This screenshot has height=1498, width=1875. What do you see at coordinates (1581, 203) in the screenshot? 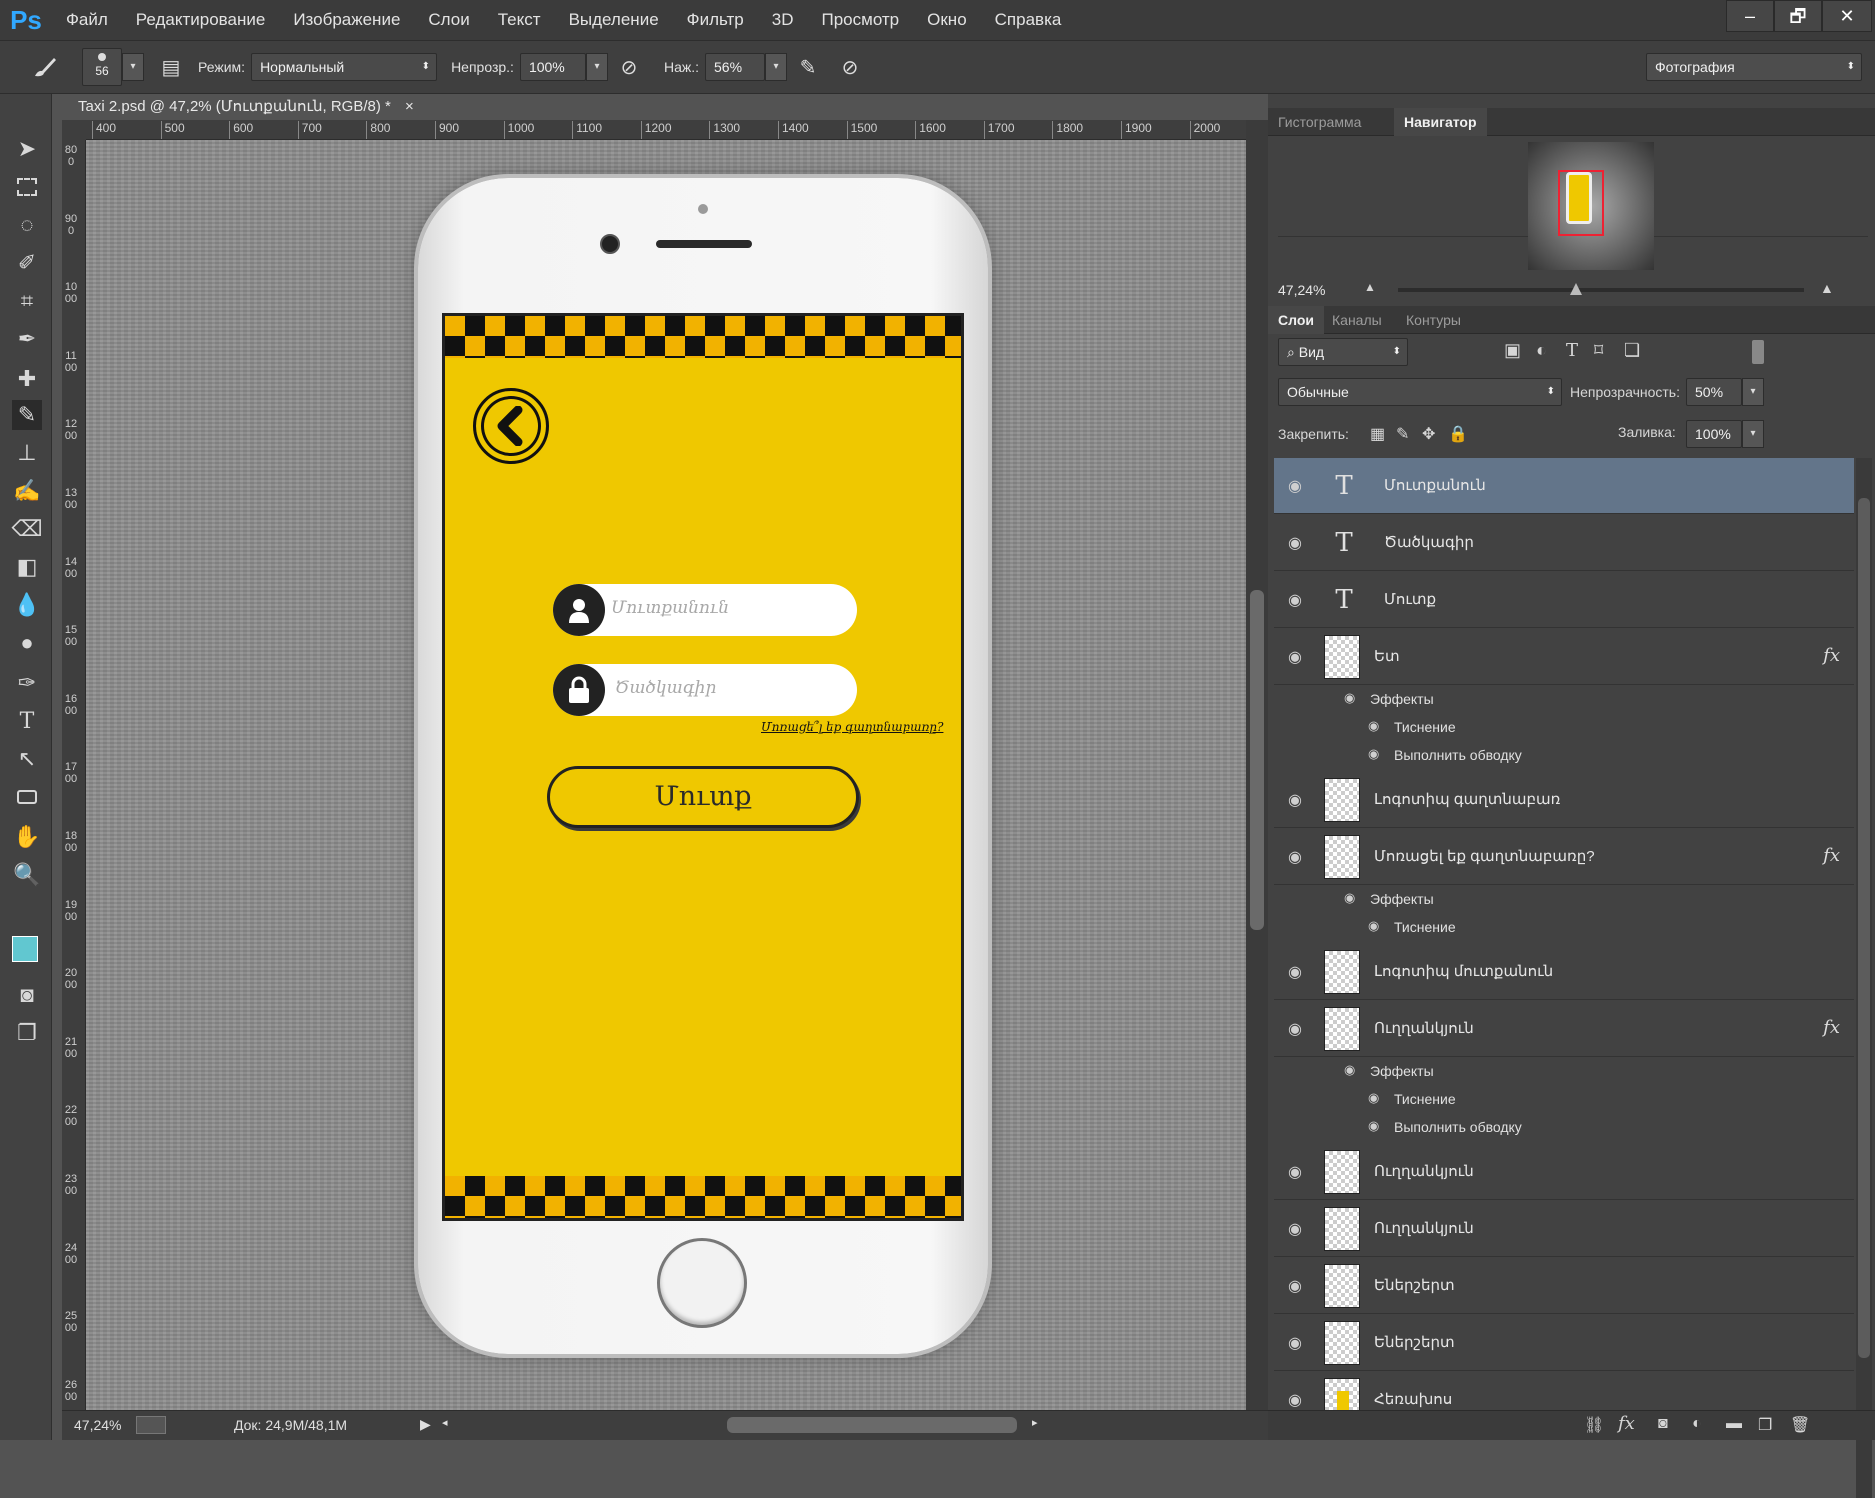
I see `navigator-view-box` at bounding box center [1581, 203].